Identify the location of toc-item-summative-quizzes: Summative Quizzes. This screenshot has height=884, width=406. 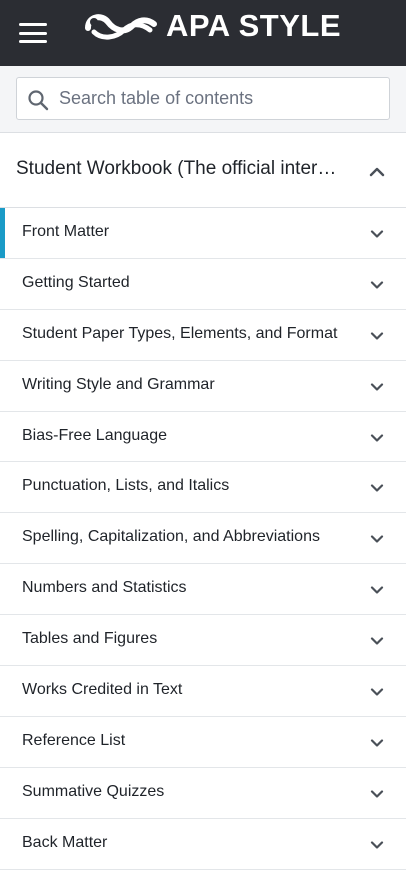
(203, 793).